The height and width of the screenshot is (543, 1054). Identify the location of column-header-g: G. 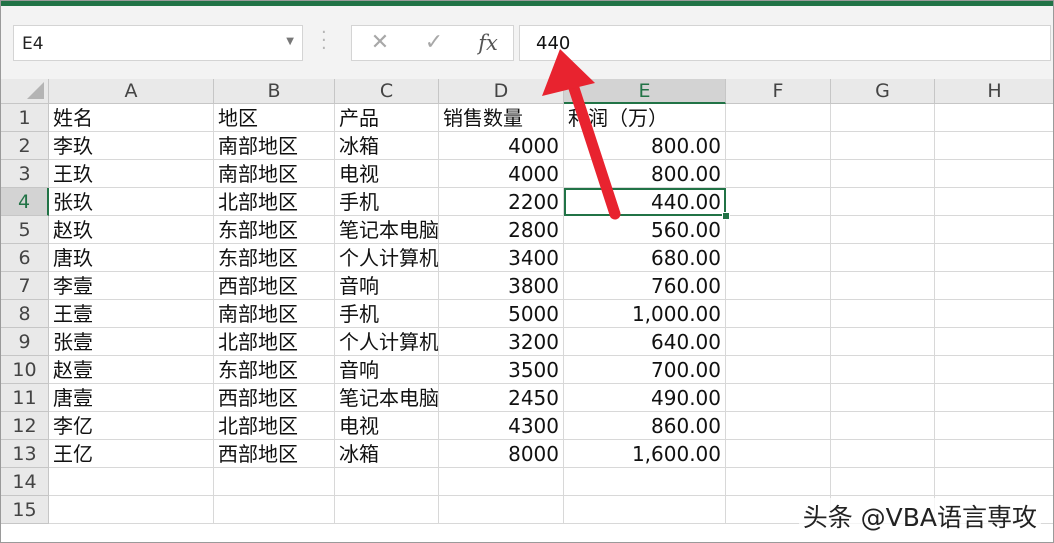
(883, 91).